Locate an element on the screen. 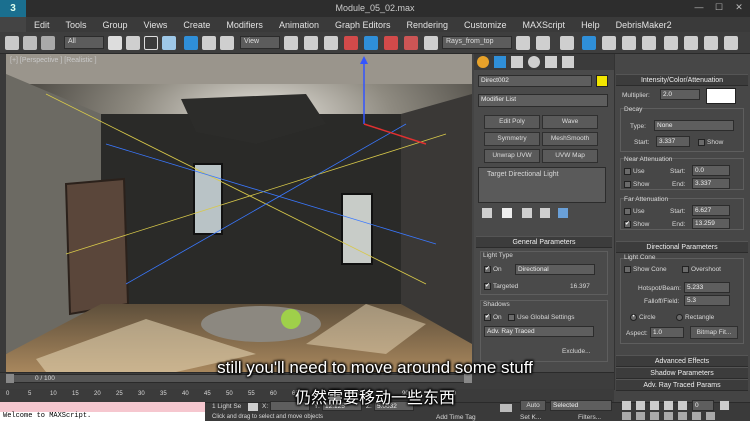 Image resolution: width=750 pixels, height=421 pixels. pivot-center-icon is located at coordinates (291, 43).